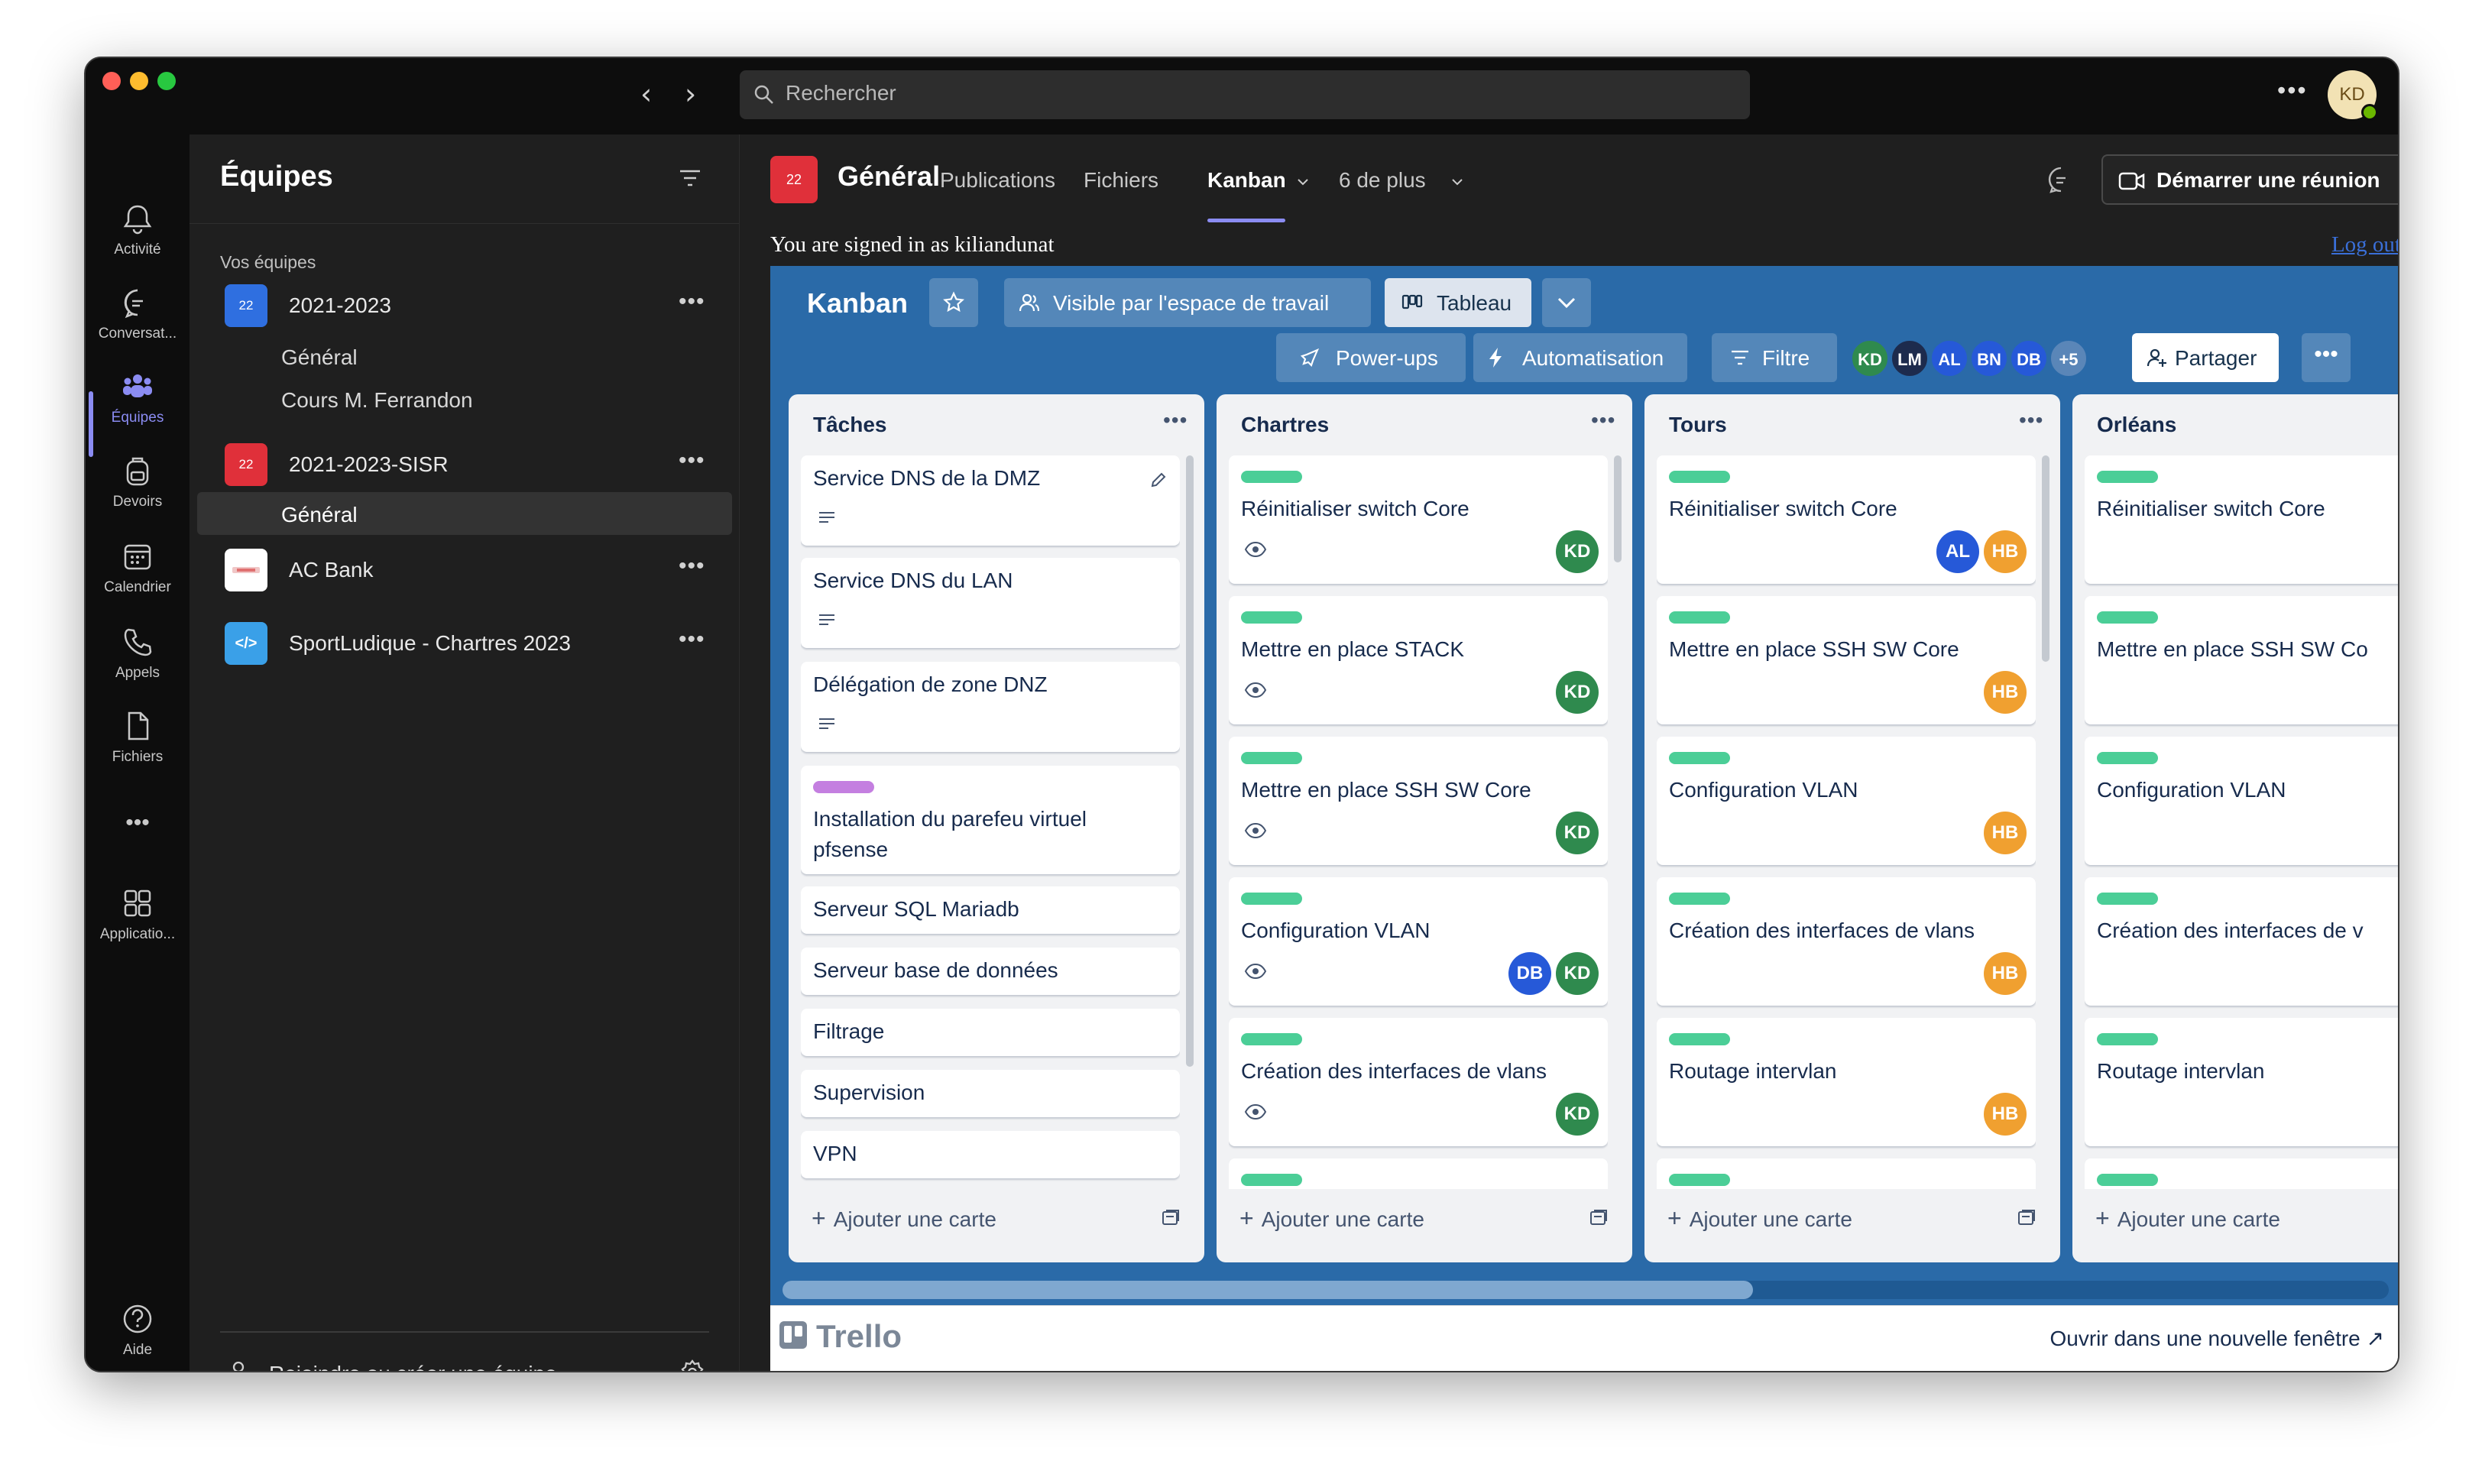 Image resolution: width=2482 pixels, height=1484 pixels. I want to click on card: Service DNS de la DMZ, so click(990, 501).